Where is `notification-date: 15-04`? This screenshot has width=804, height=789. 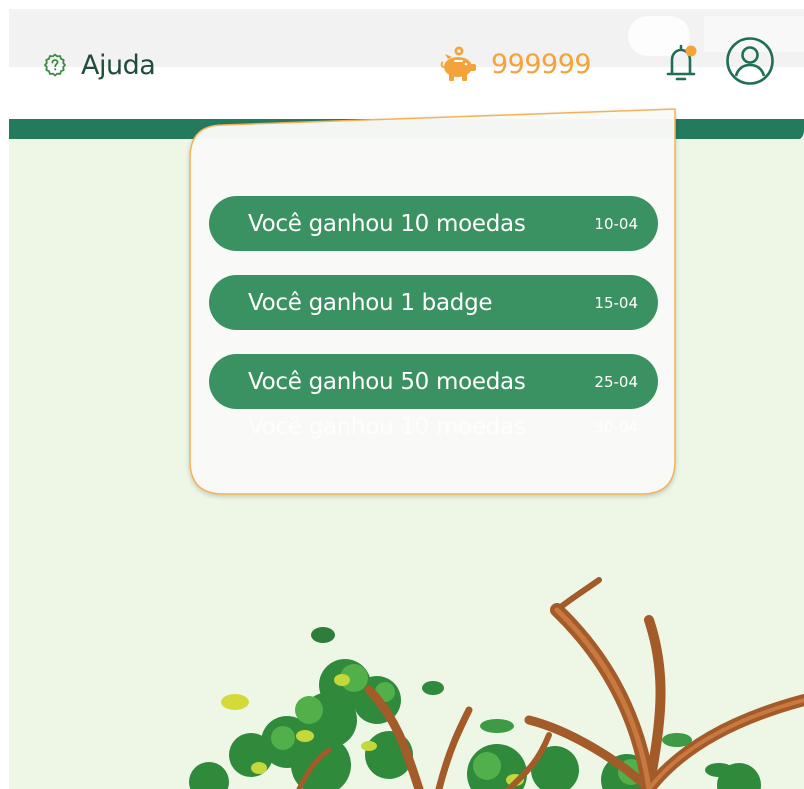 notification-date: 15-04 is located at coordinates (616, 302).